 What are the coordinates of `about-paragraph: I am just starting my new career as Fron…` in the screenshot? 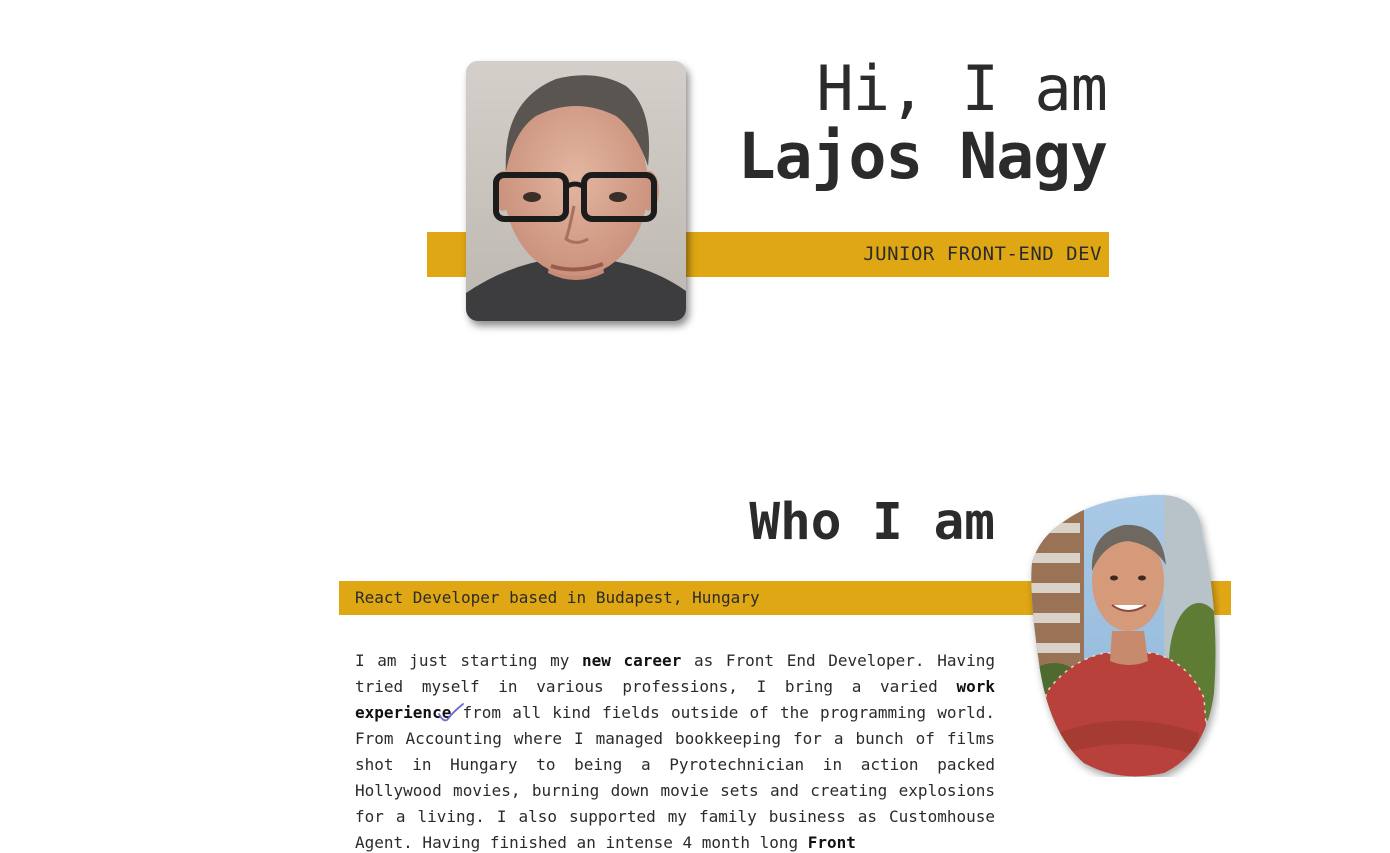 It's located at (675, 750).